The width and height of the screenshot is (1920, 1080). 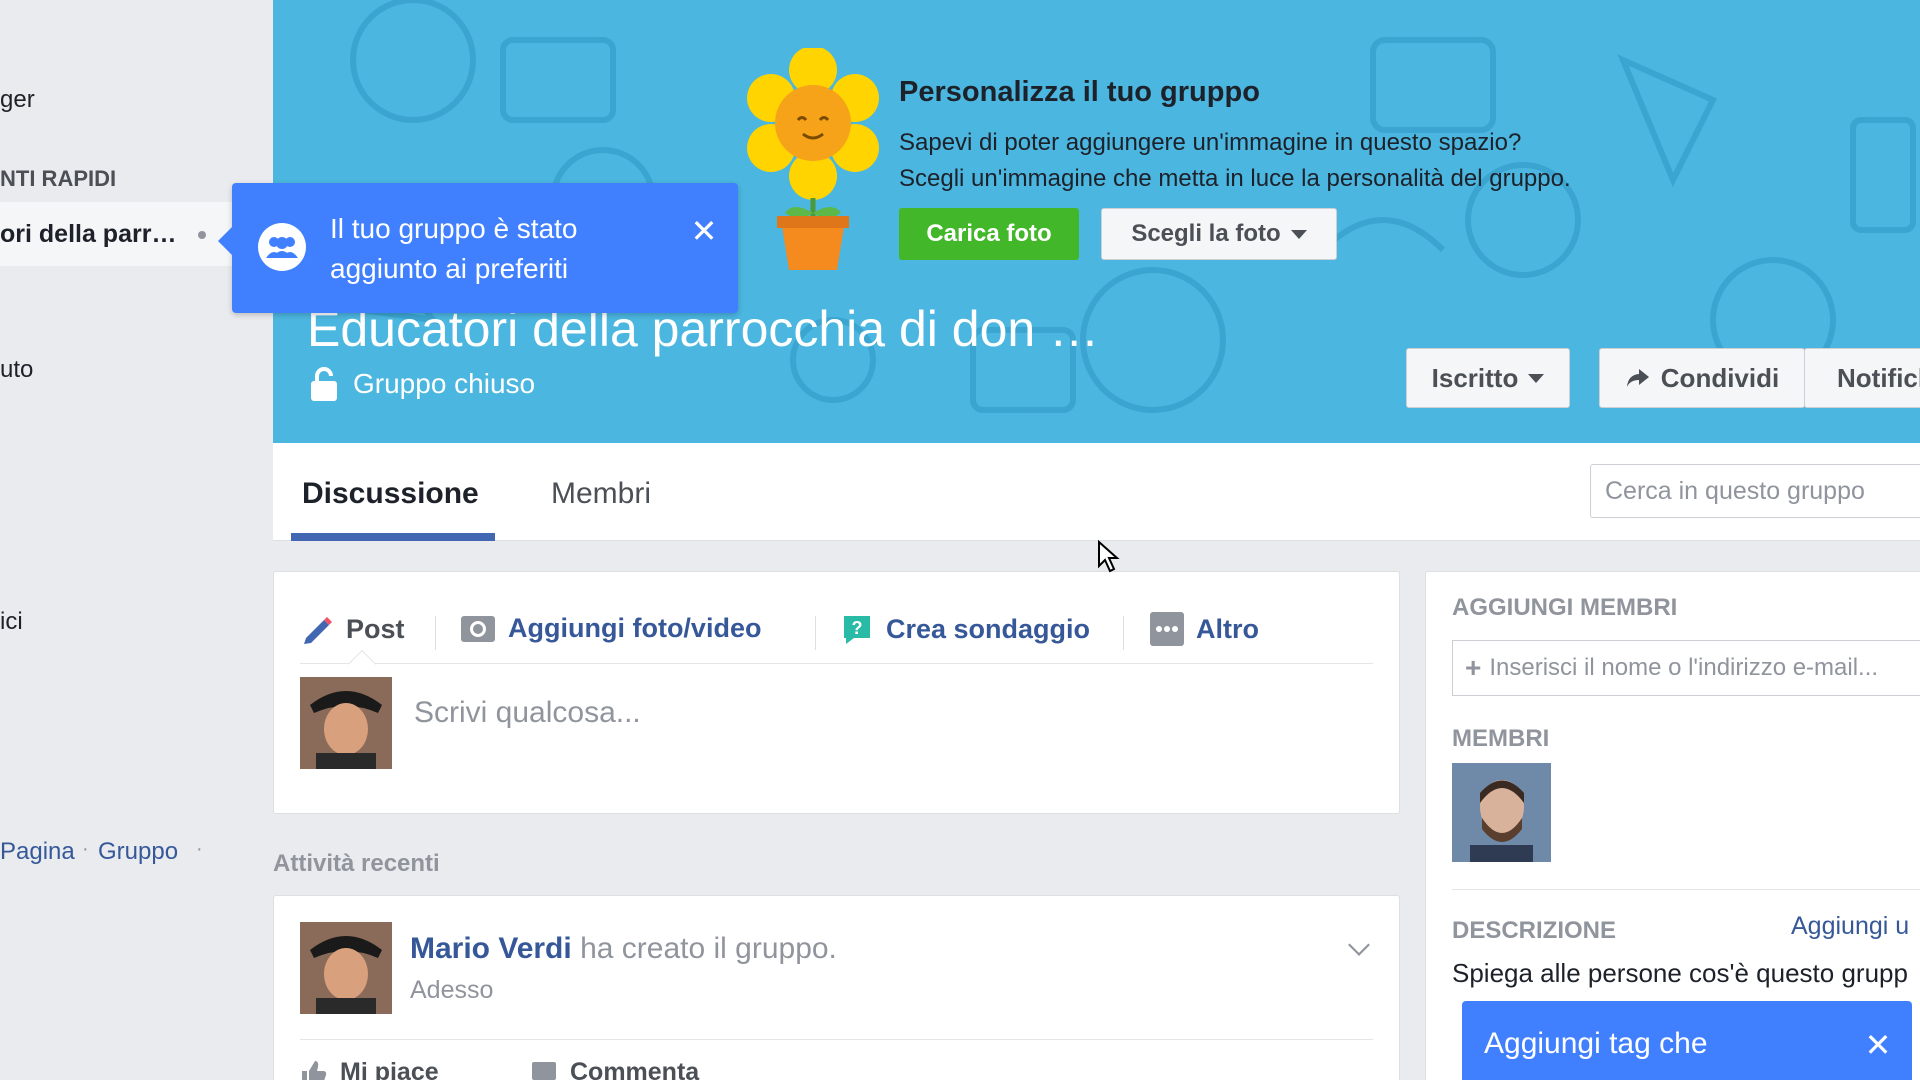 I want to click on comment-icon, so click(x=544, y=1070).